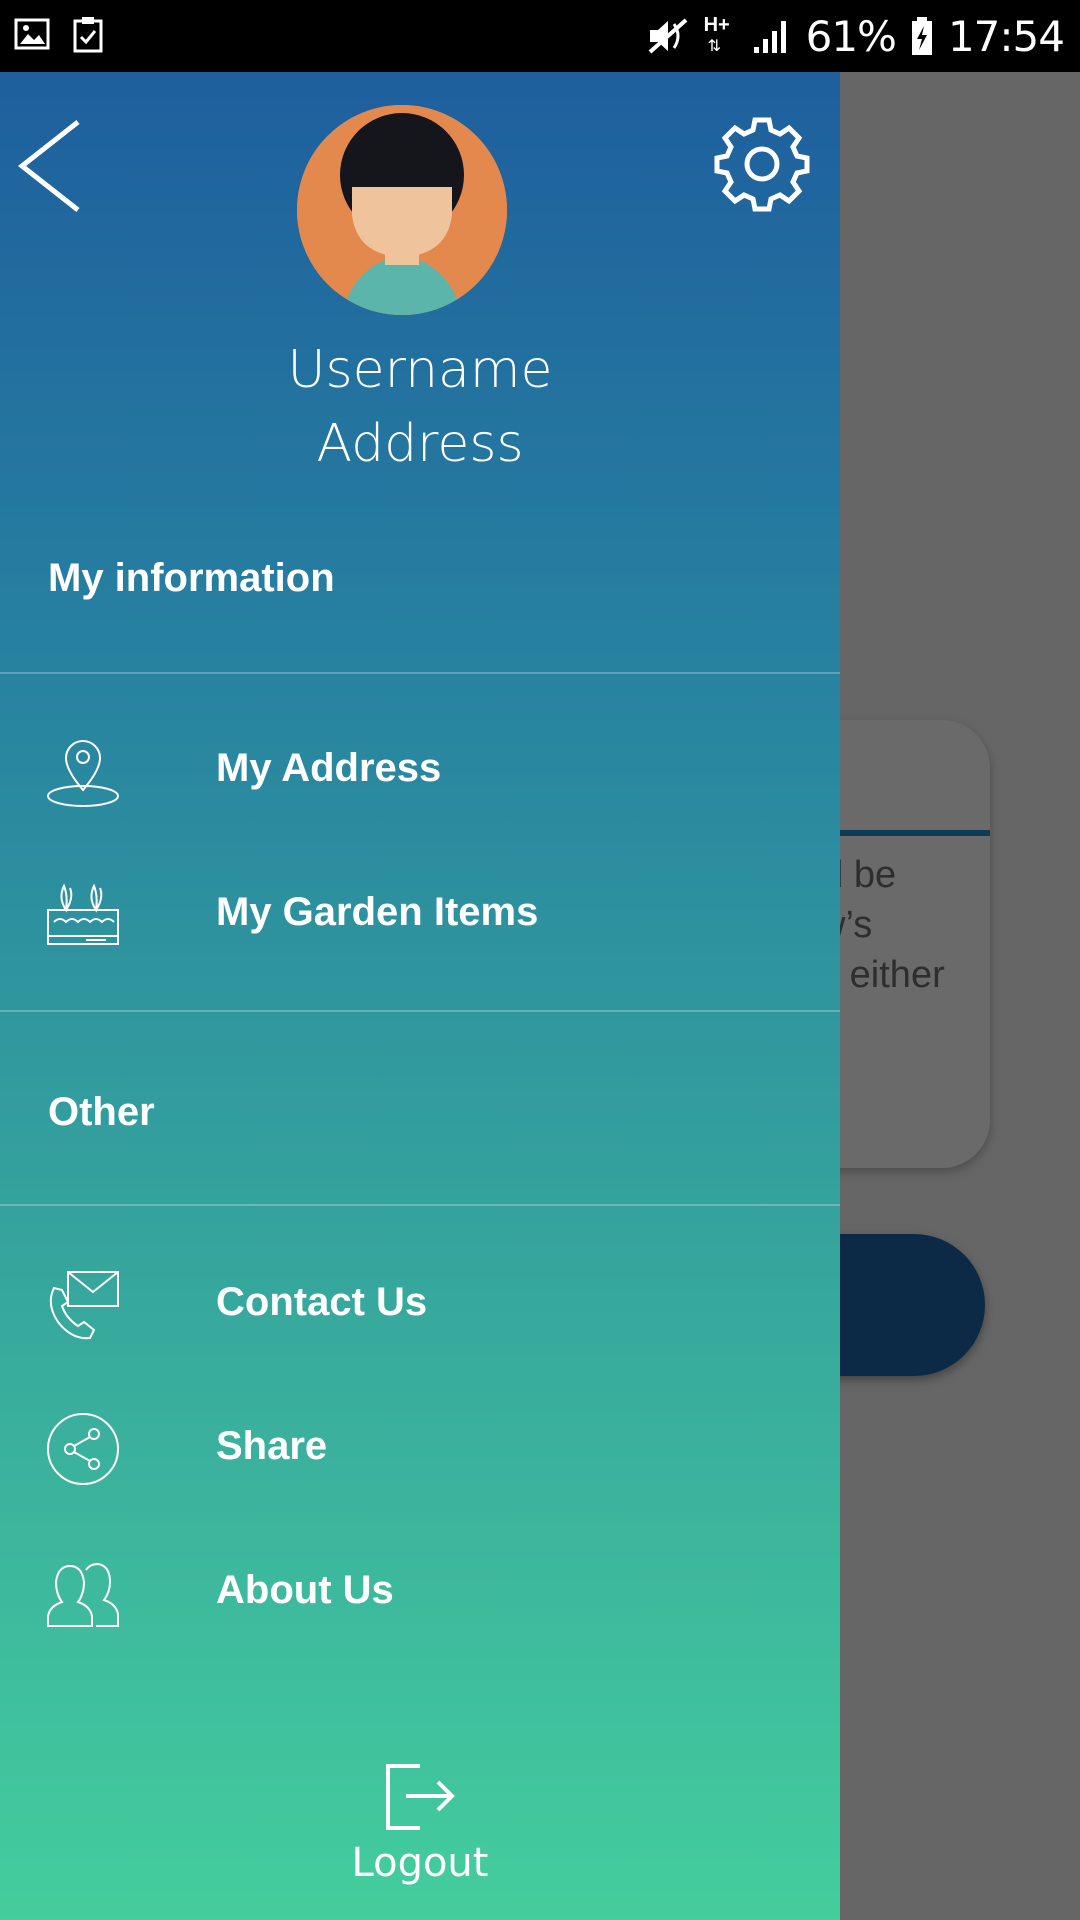 The image size is (1080, 1920). What do you see at coordinates (83, 773) in the screenshot?
I see `location-pin-icon` at bounding box center [83, 773].